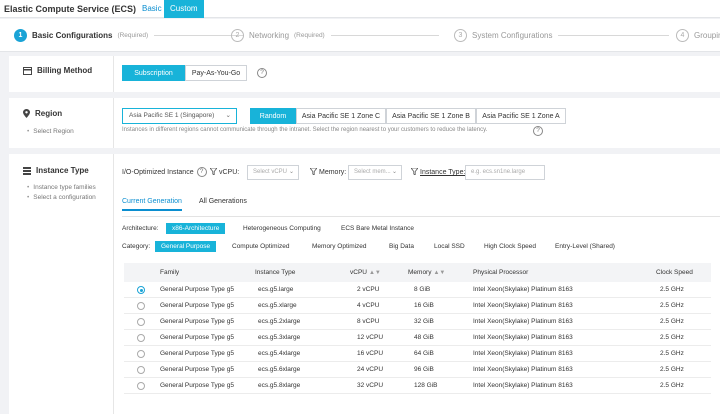  What do you see at coordinates (375, 172) in the screenshot?
I see `memory-select: Select mem... ⌄` at bounding box center [375, 172].